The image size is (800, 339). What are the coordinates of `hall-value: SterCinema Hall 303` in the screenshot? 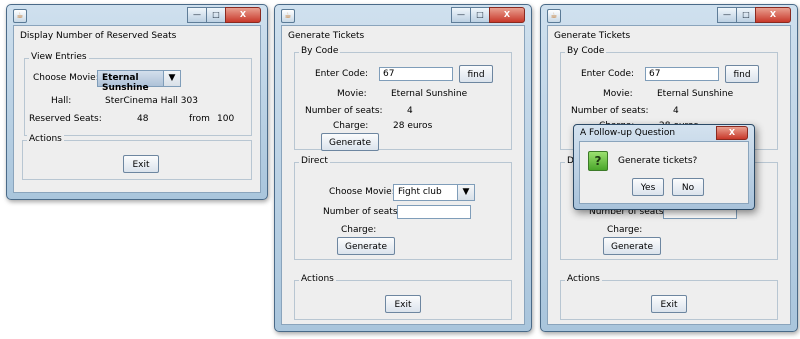 It's located at (151, 101).